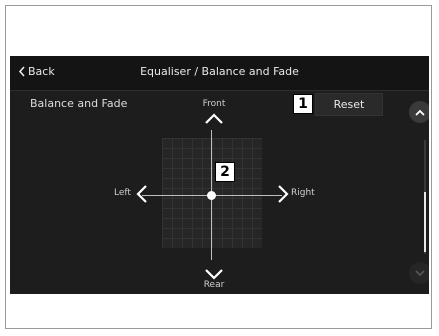  I want to click on scroll-down-button, so click(419, 273).